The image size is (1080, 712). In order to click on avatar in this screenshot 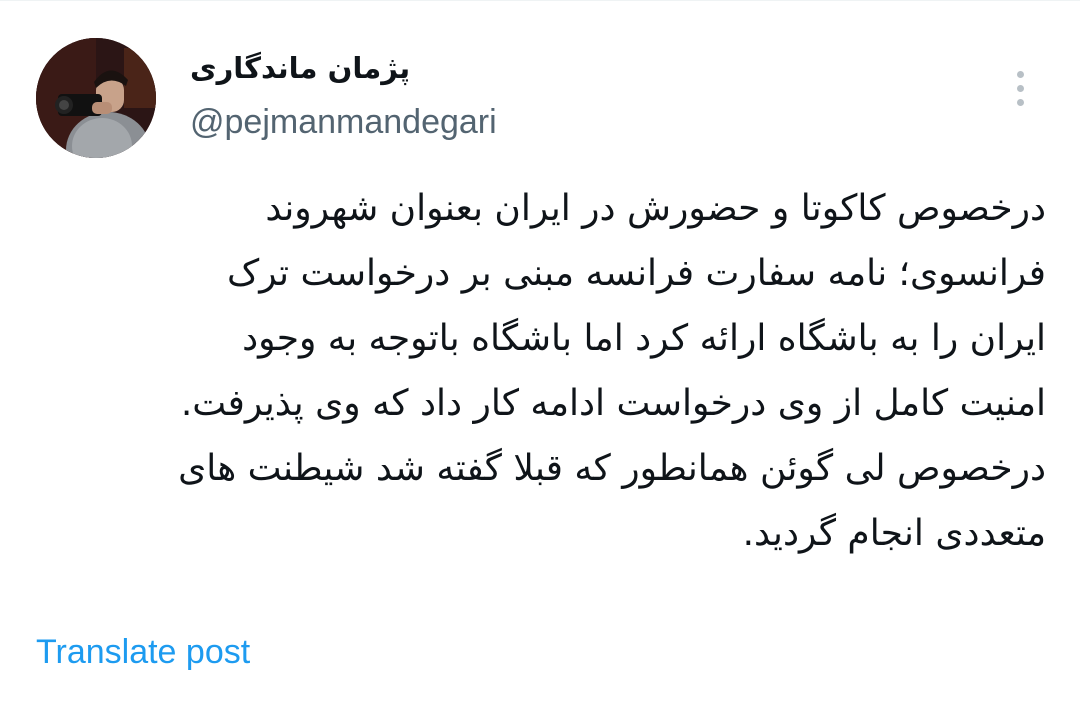, I will do `click(96, 98)`.